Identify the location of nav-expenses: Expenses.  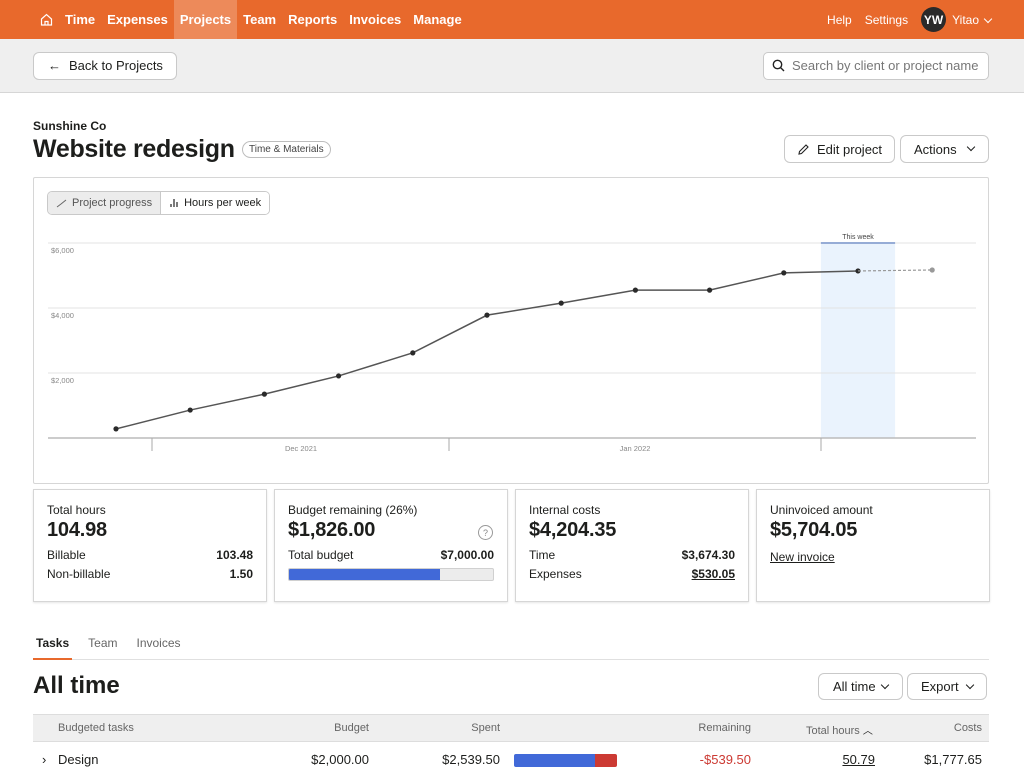
(137, 19).